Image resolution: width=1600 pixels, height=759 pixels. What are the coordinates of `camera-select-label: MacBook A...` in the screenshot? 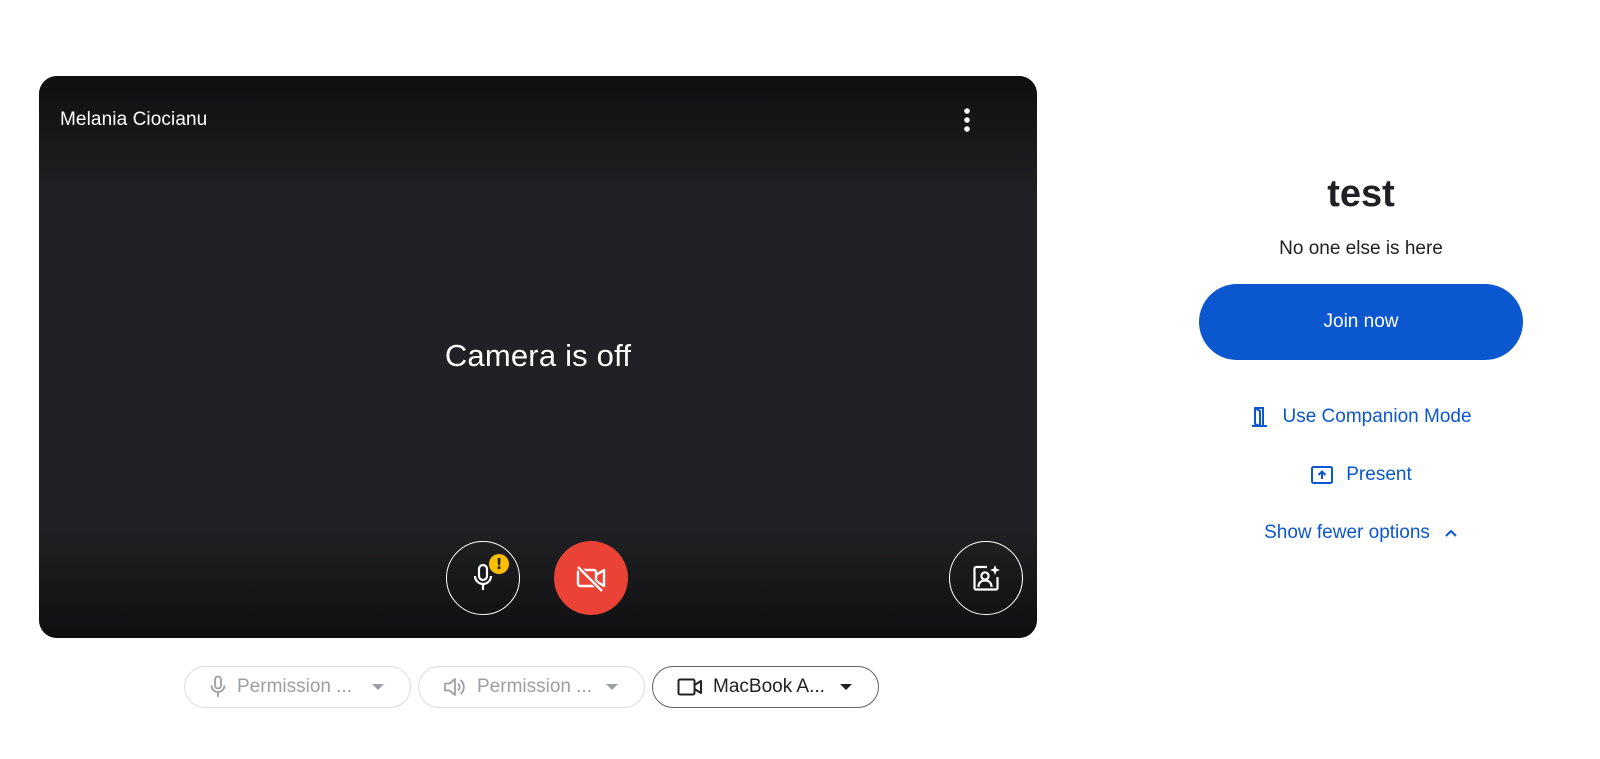 It's located at (769, 686).